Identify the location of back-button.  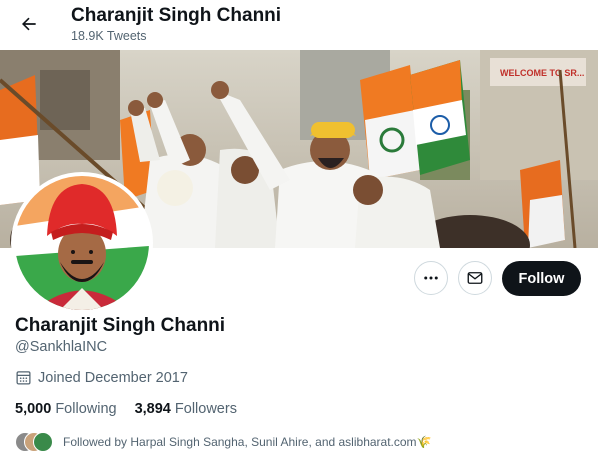
(29, 24).